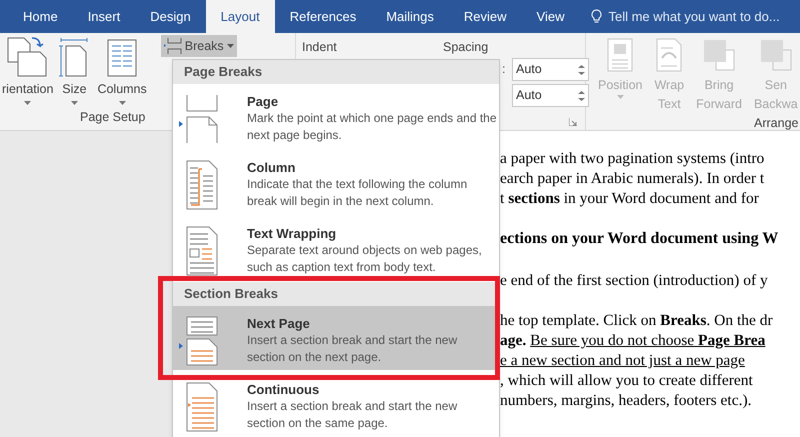  What do you see at coordinates (776, 123) in the screenshot?
I see `group-label: Arrange` at bounding box center [776, 123].